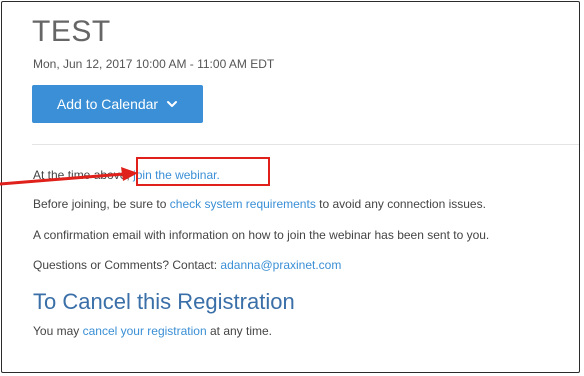 This screenshot has width=584, height=376. I want to click on chevron-down-icon, so click(172, 104).